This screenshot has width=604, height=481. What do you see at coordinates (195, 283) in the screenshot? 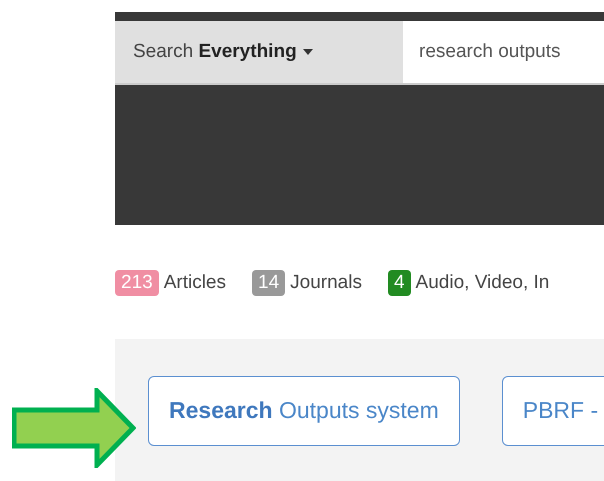
I see `category-link: Articles` at bounding box center [195, 283].